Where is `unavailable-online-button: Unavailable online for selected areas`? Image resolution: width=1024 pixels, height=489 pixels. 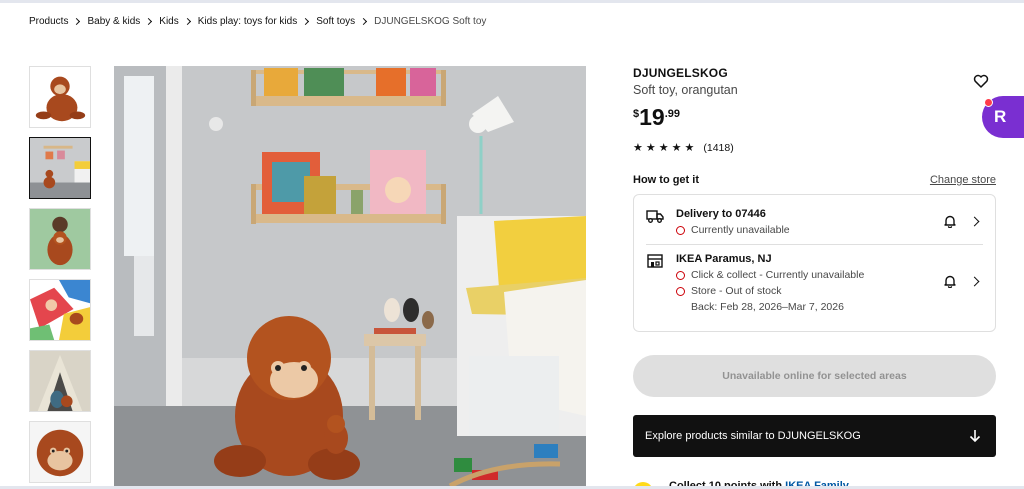 unavailable-online-button: Unavailable online for selected areas is located at coordinates (814, 376).